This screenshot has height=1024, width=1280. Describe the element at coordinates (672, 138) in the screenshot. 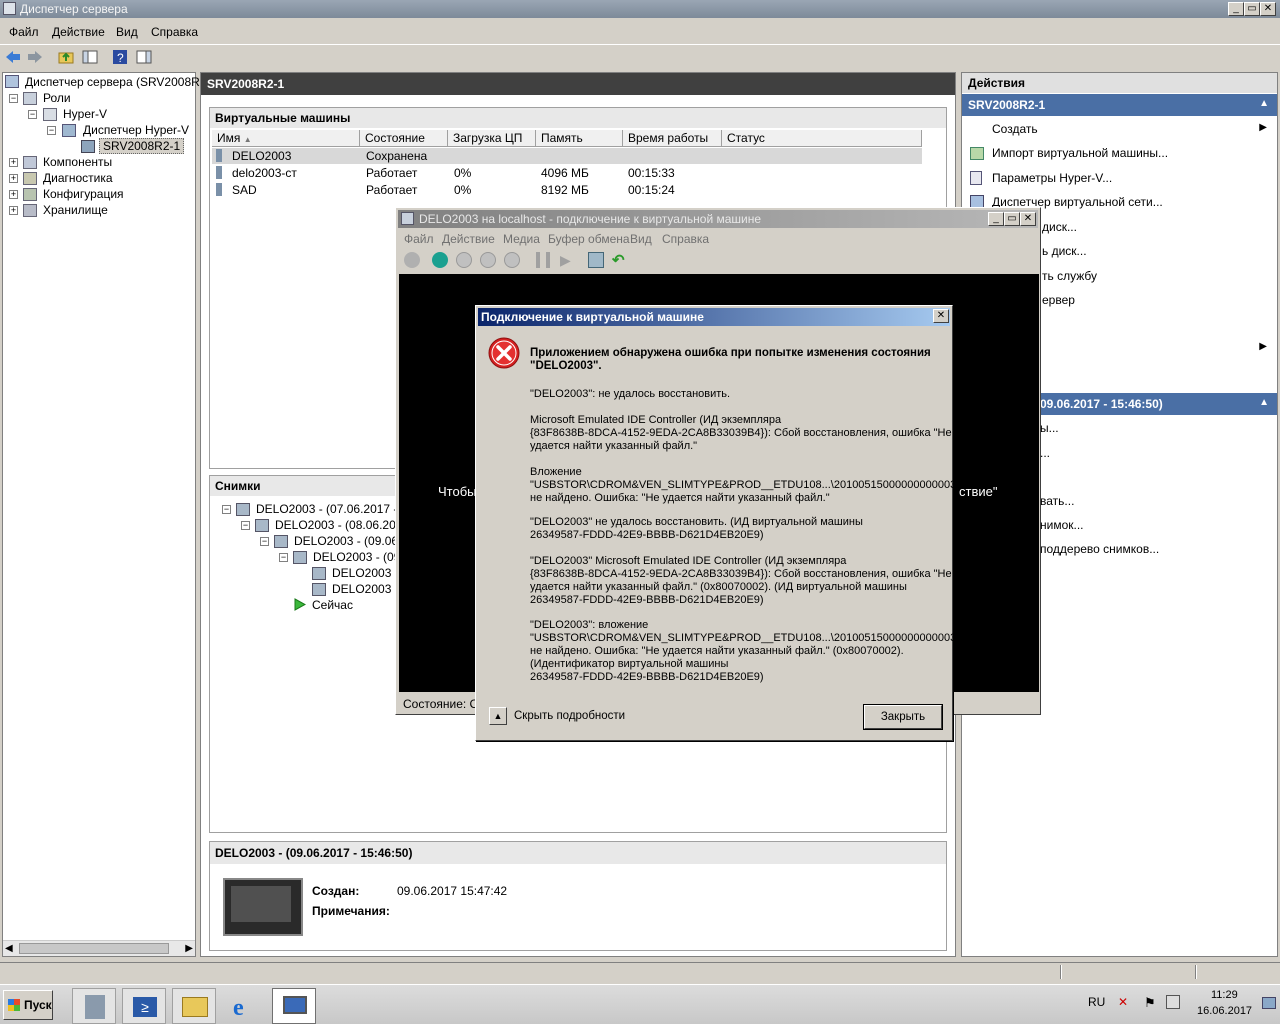

I see `col-uptime: Время работы` at that location.